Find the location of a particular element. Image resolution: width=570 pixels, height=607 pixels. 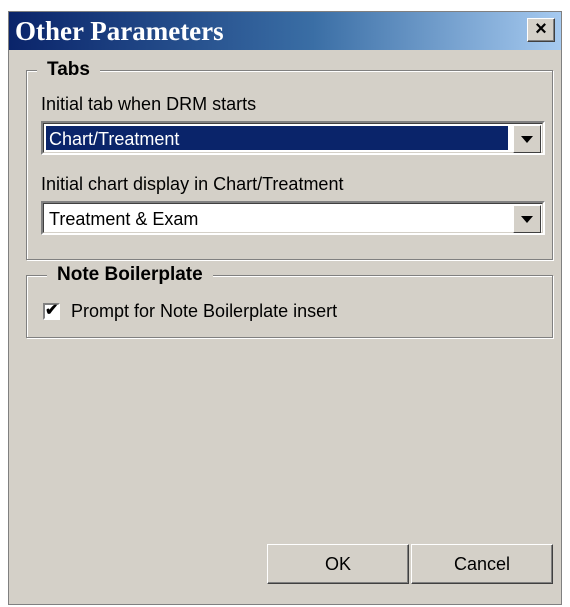

initial-tab-label: Initial tab when DRM starts is located at coordinates (149, 104).